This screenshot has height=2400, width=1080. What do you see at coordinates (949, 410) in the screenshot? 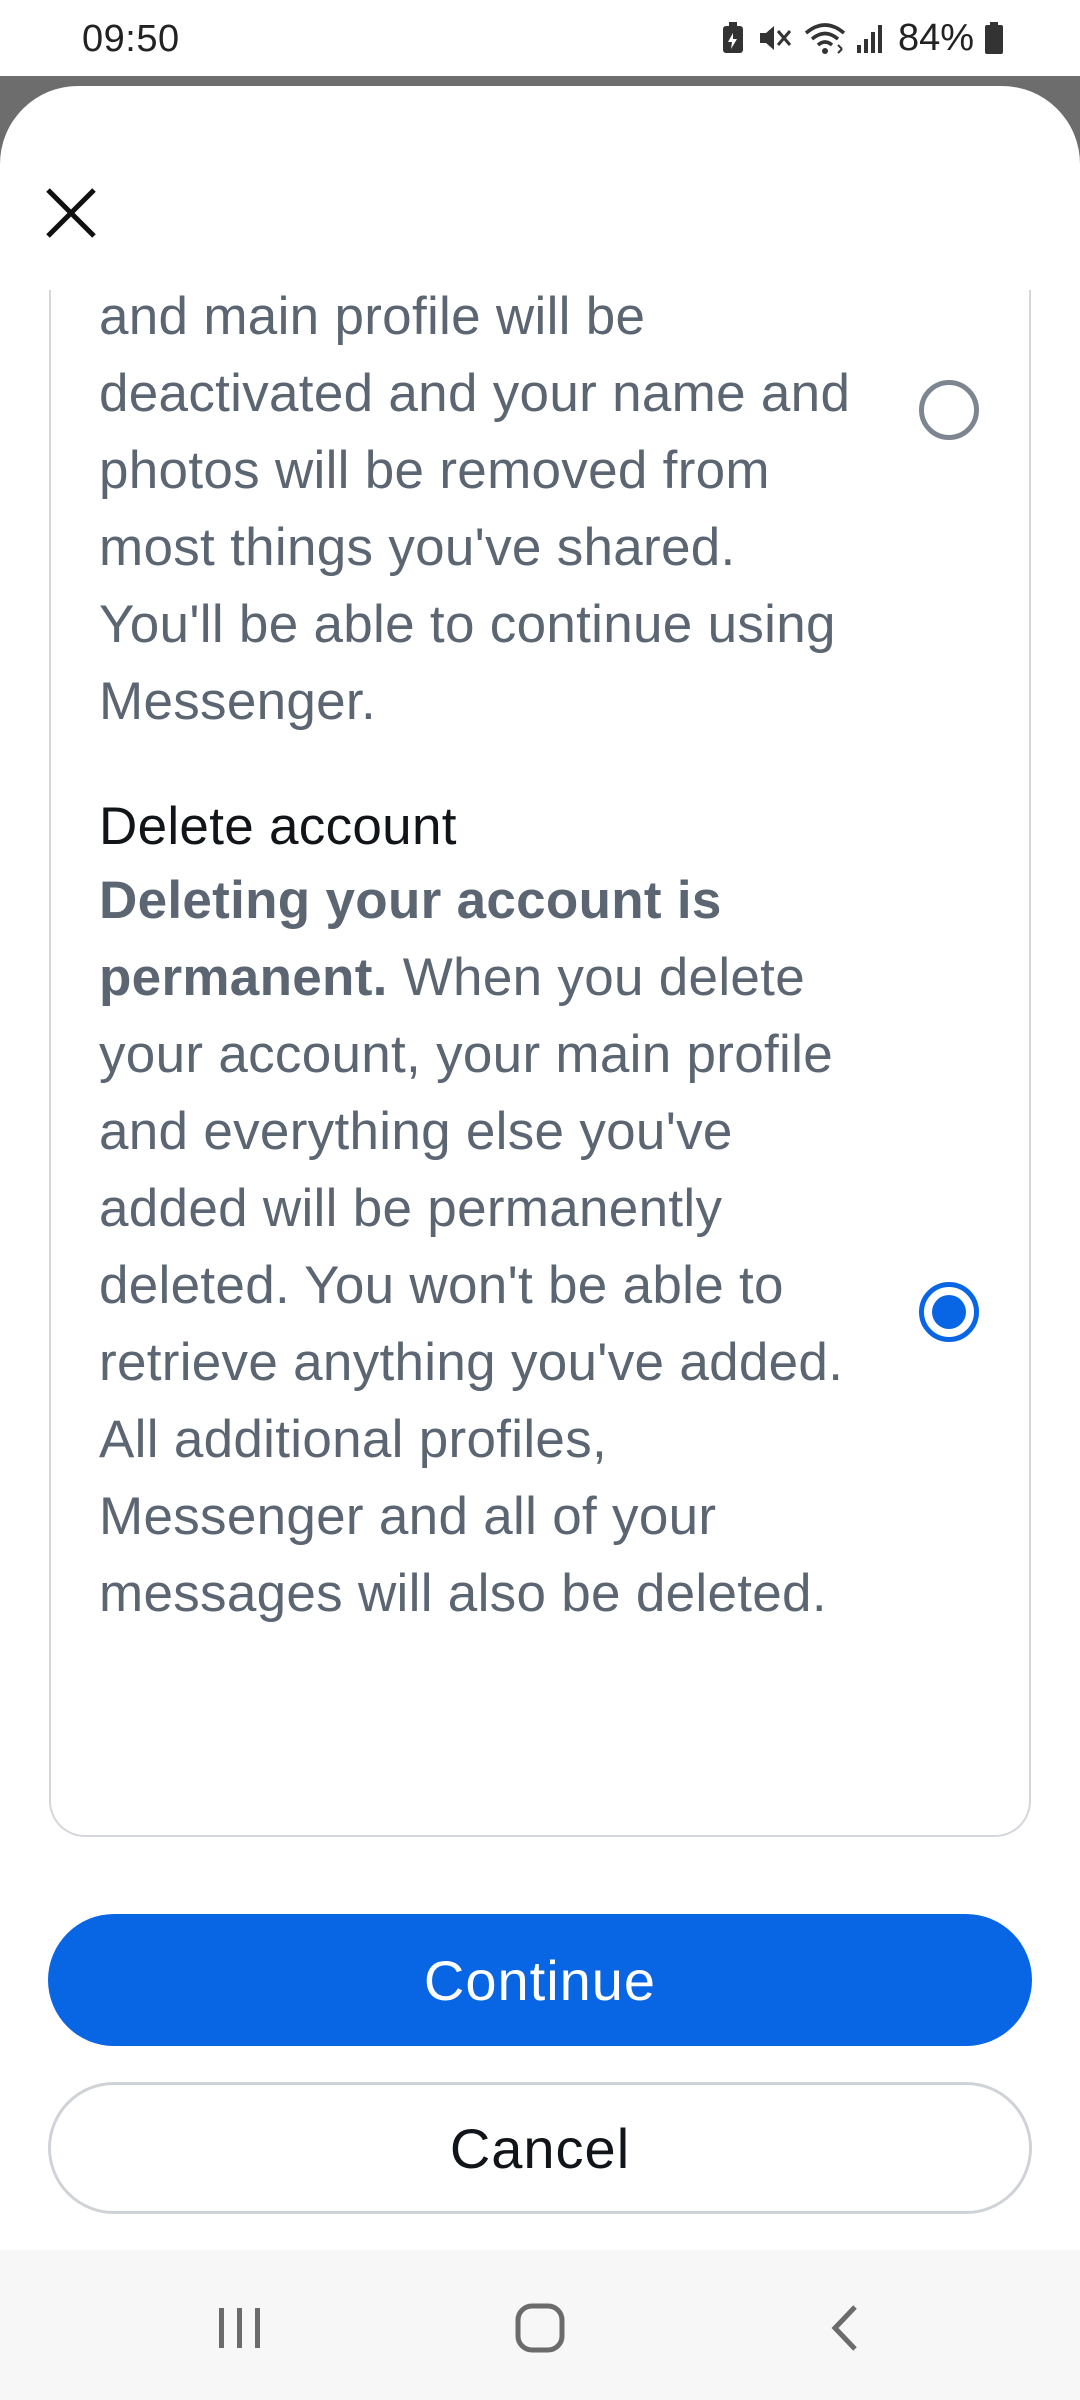
I see `deactivate-radio` at bounding box center [949, 410].